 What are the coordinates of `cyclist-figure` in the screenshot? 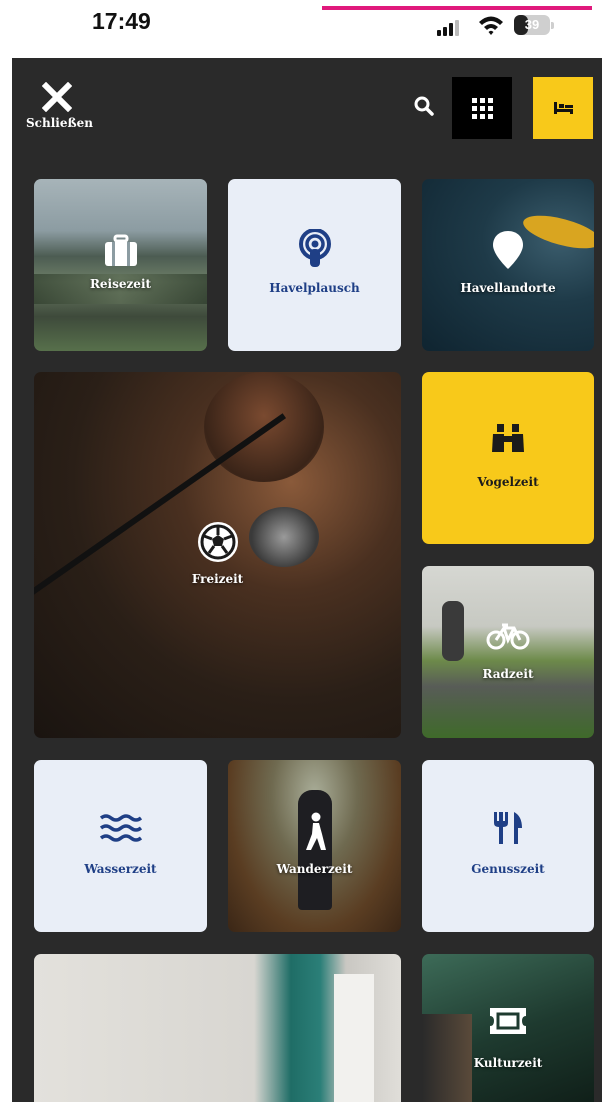 It's located at (453, 631).